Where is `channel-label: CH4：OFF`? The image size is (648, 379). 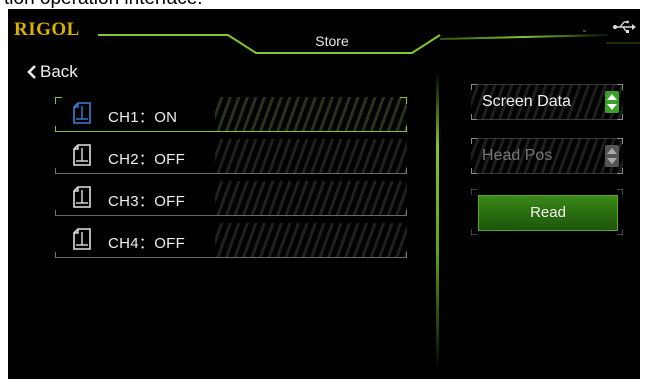 channel-label: CH4：OFF is located at coordinates (147, 243).